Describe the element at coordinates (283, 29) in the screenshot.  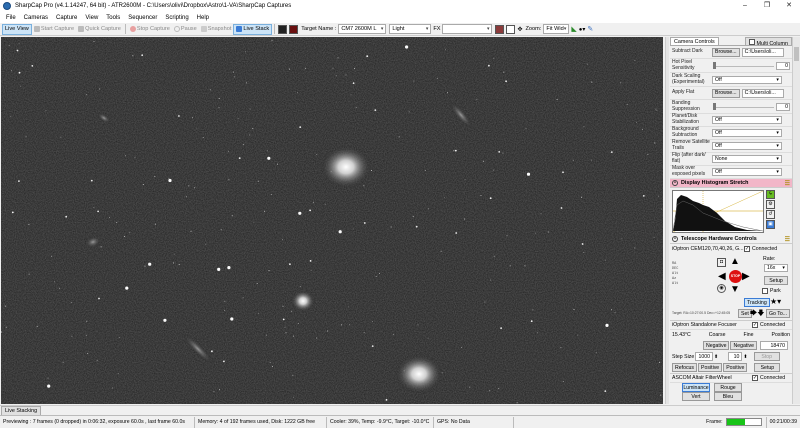
I see `color-swatch-icon` at that location.